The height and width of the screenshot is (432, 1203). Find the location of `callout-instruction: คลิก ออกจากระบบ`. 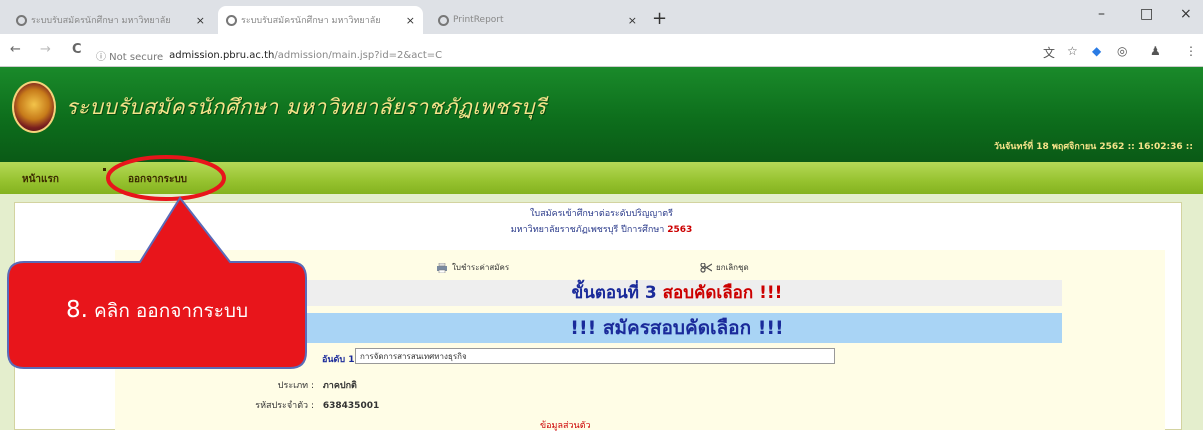

callout-instruction: คลิก ออกจากระบบ is located at coordinates (171, 311).